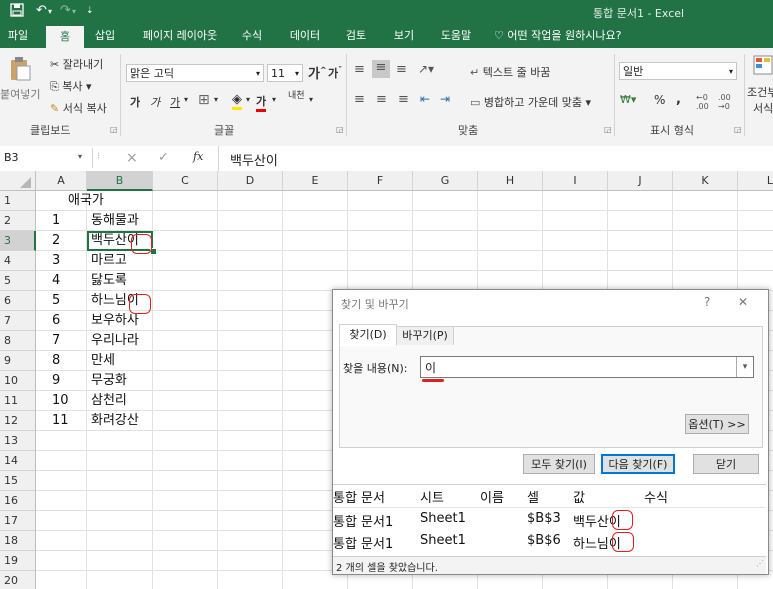 The image size is (773, 589). What do you see at coordinates (248, 99) in the screenshot?
I see `fill-dropdown-icon: ▾` at bounding box center [248, 99].